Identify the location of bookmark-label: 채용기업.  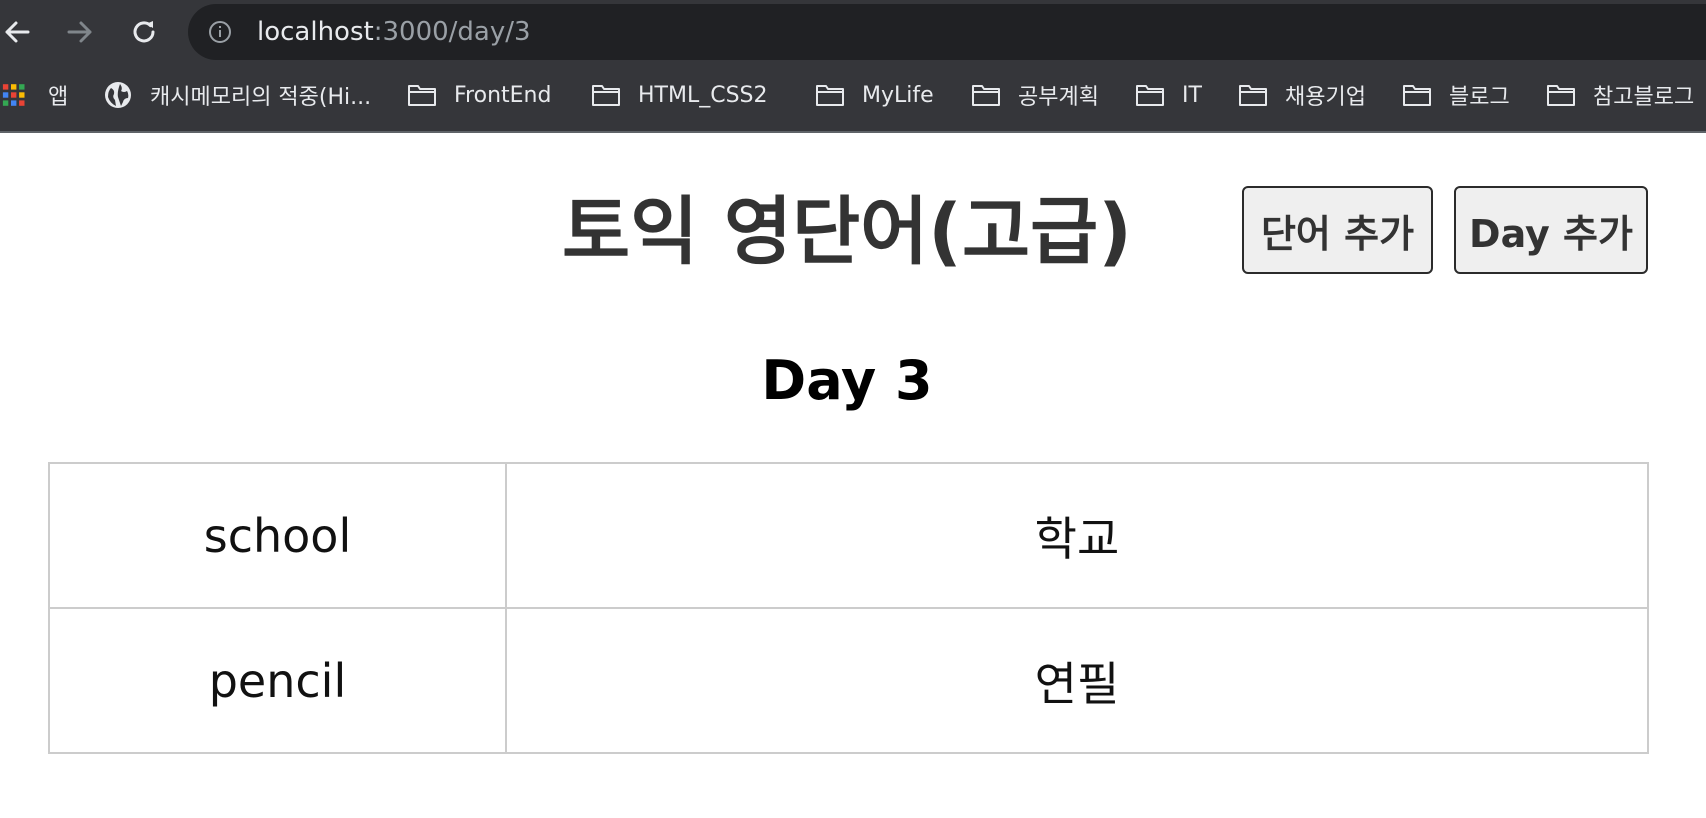
(1325, 97).